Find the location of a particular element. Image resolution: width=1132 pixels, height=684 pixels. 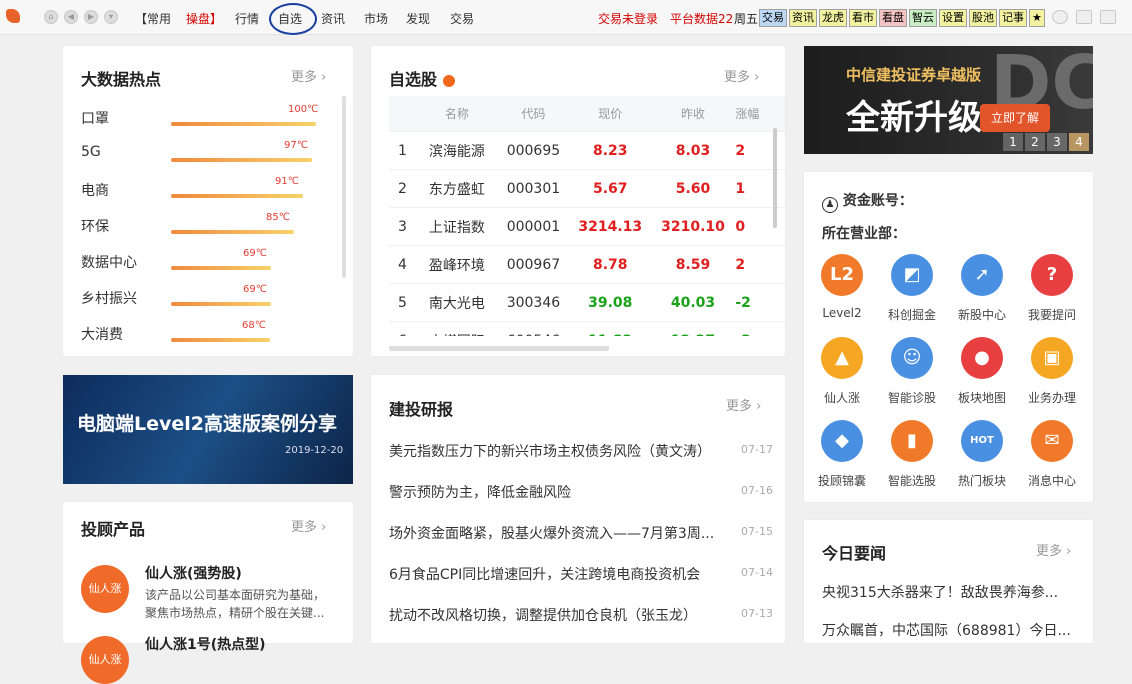

star-icon: ★ is located at coordinates (1037, 18).